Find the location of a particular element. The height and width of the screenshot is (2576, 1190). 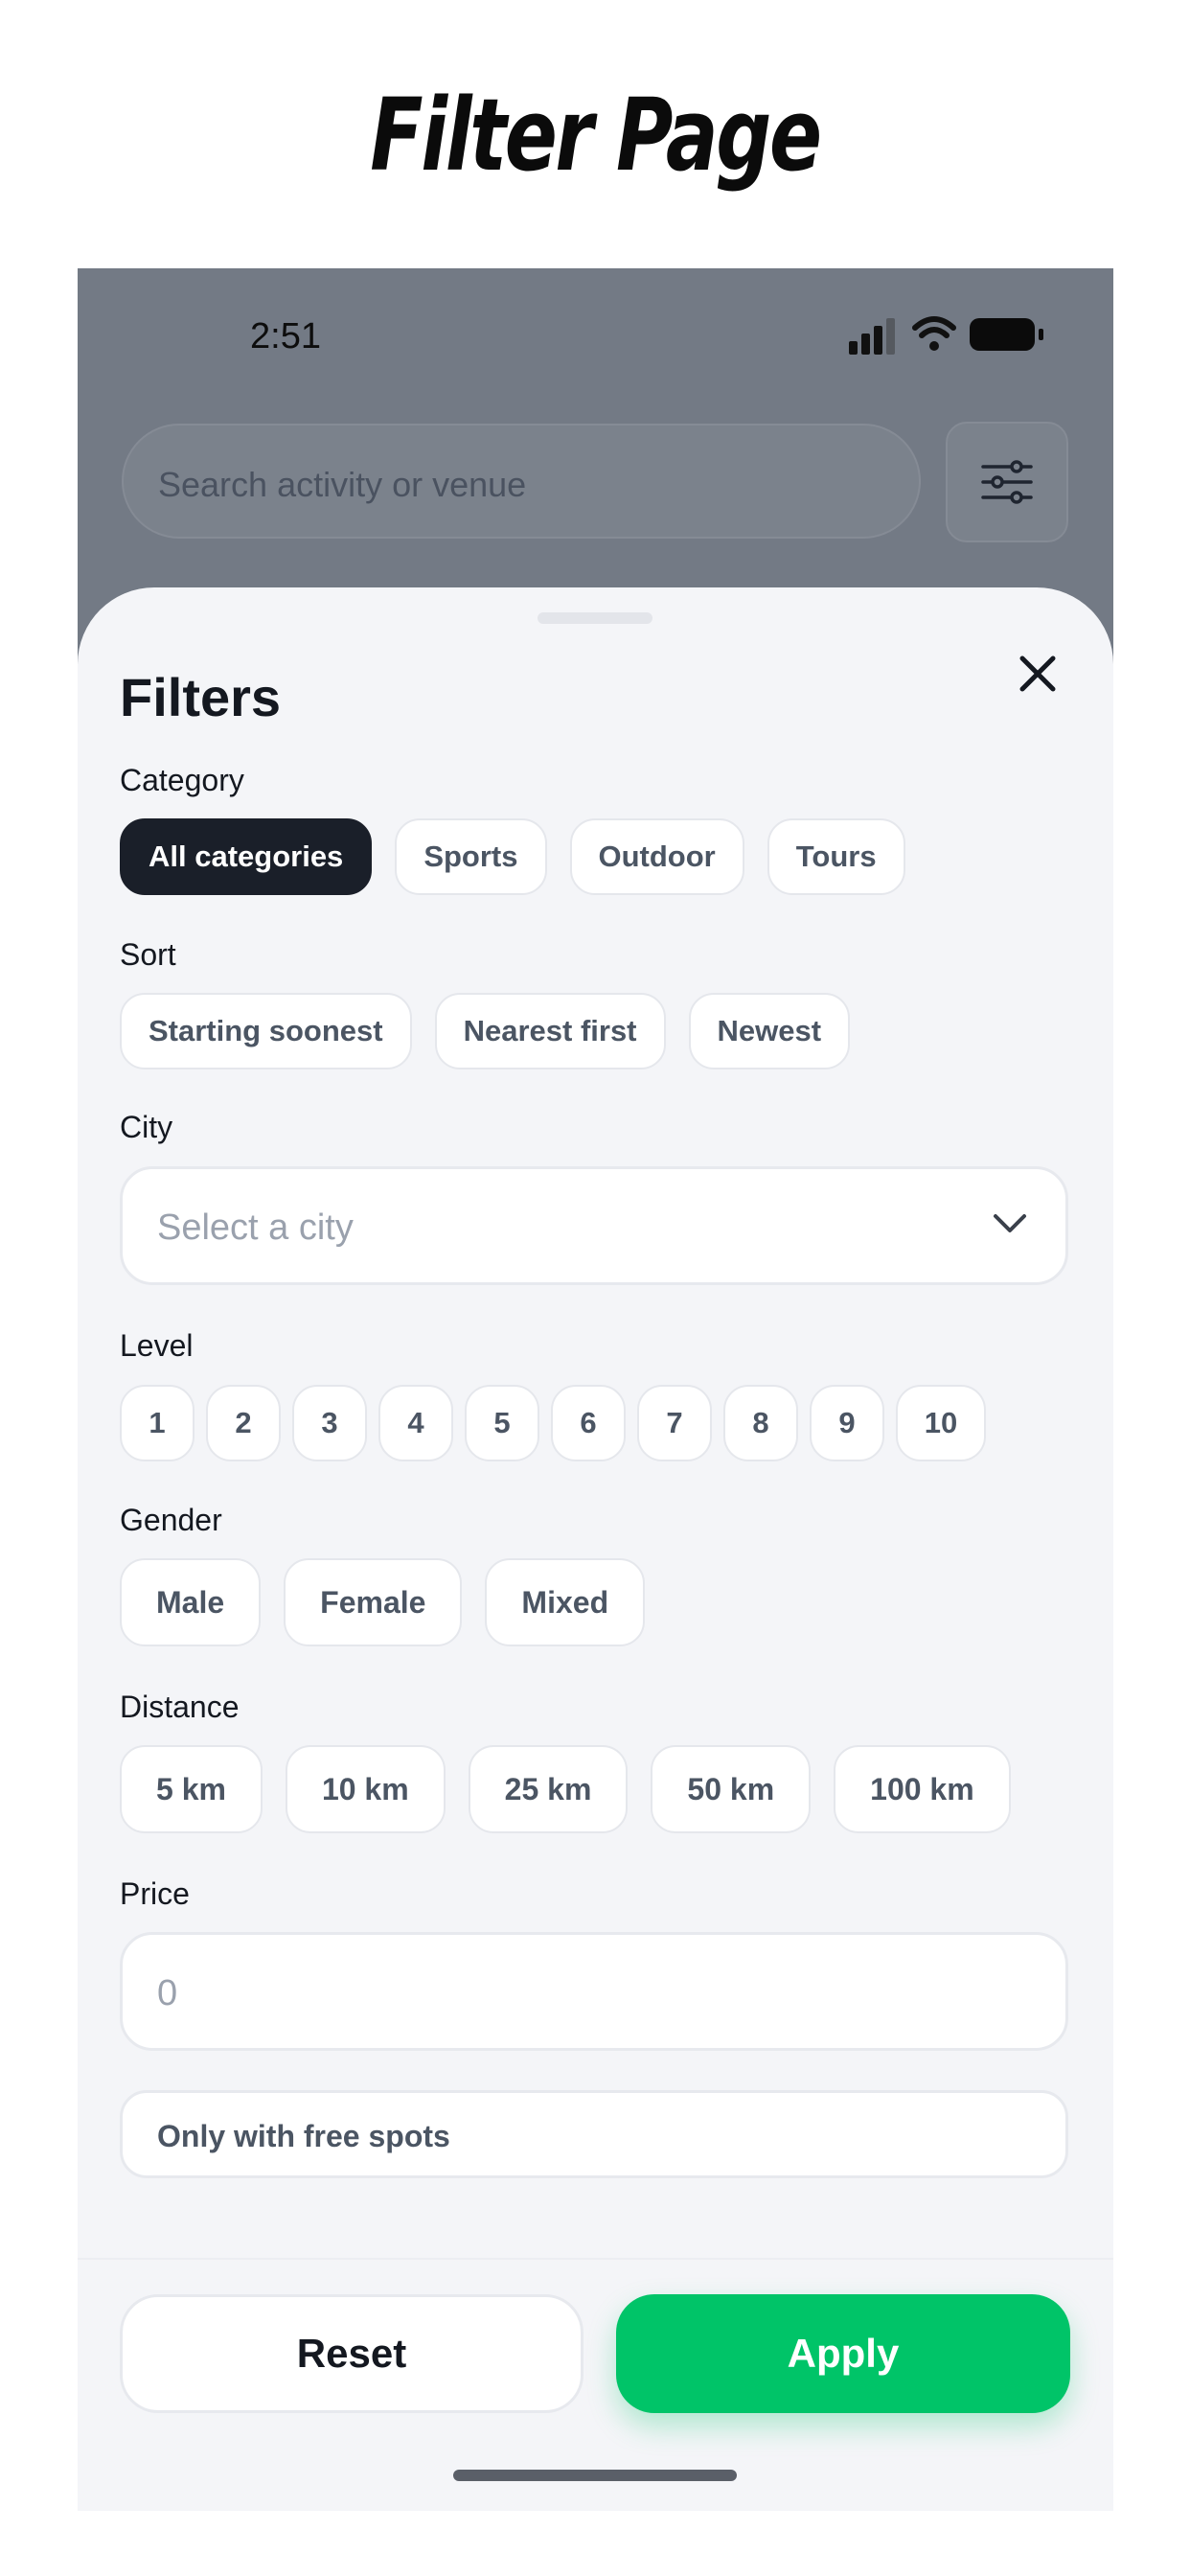

distance-chip-100km: 100 km is located at coordinates (922, 1789).